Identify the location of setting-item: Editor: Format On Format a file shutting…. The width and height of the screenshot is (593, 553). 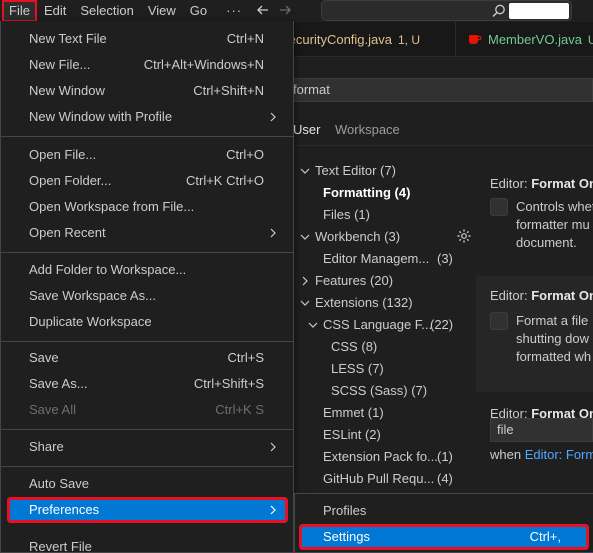
(534, 334).